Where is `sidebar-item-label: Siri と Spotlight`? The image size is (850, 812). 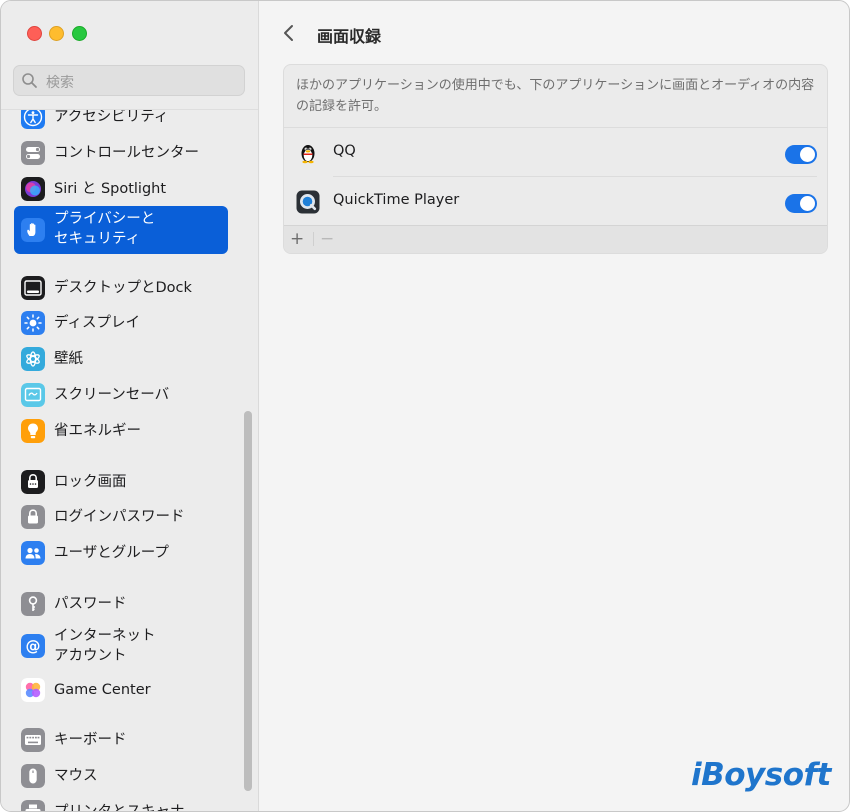
sidebar-item-label: Siri と Spotlight is located at coordinates (110, 189).